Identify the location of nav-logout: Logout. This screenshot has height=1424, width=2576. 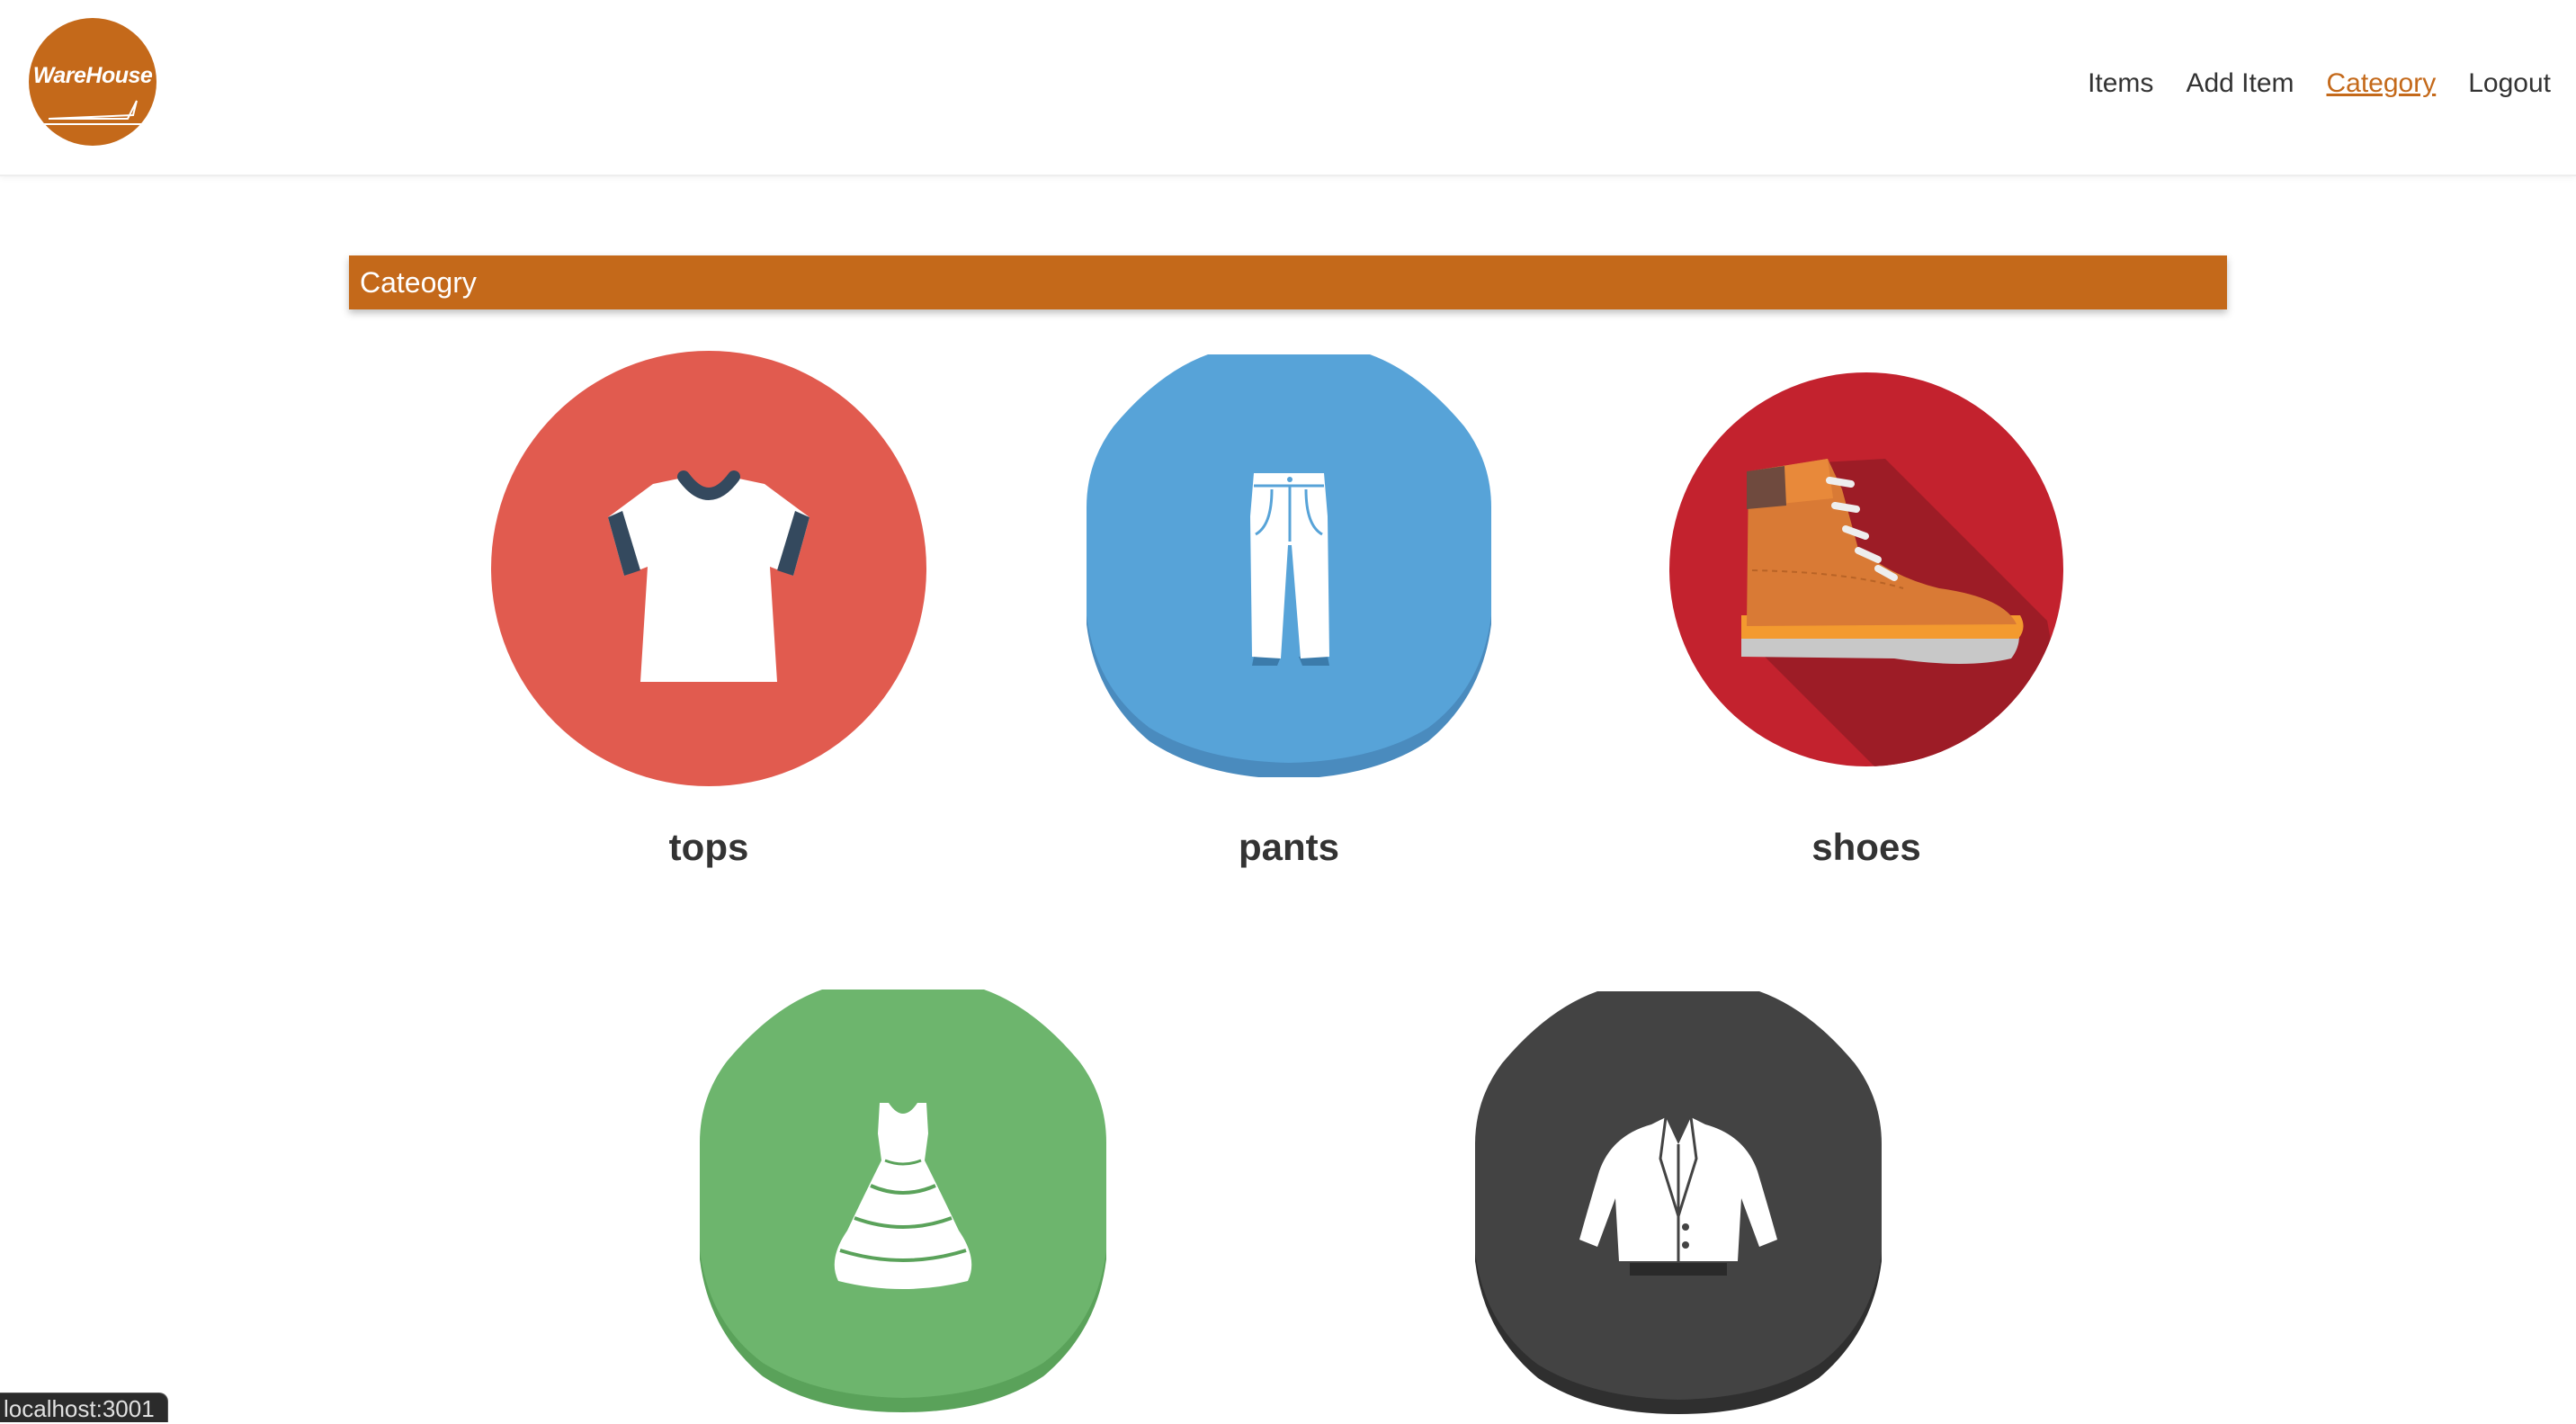
(2509, 84).